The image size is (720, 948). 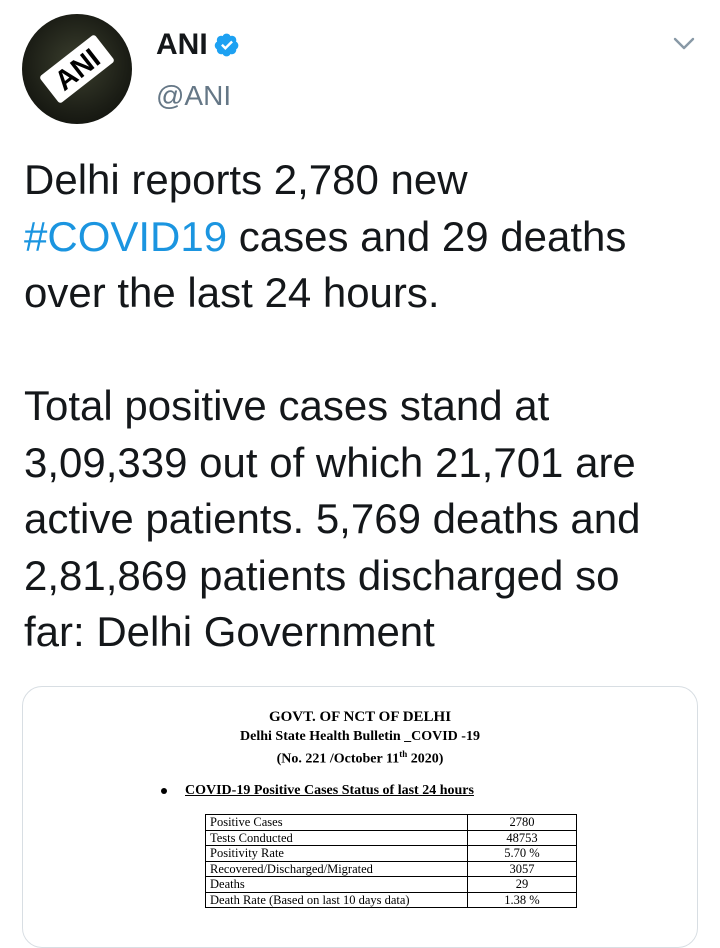 What do you see at coordinates (360, 717) in the screenshot?
I see `bulletin-header-govt: GOVT. OF NCT OF DELHI` at bounding box center [360, 717].